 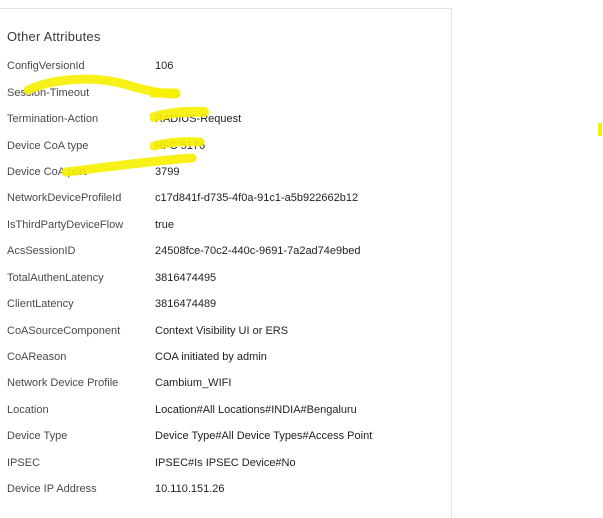 What do you see at coordinates (24, 462) in the screenshot?
I see `attribute-key: IPSEC` at bounding box center [24, 462].